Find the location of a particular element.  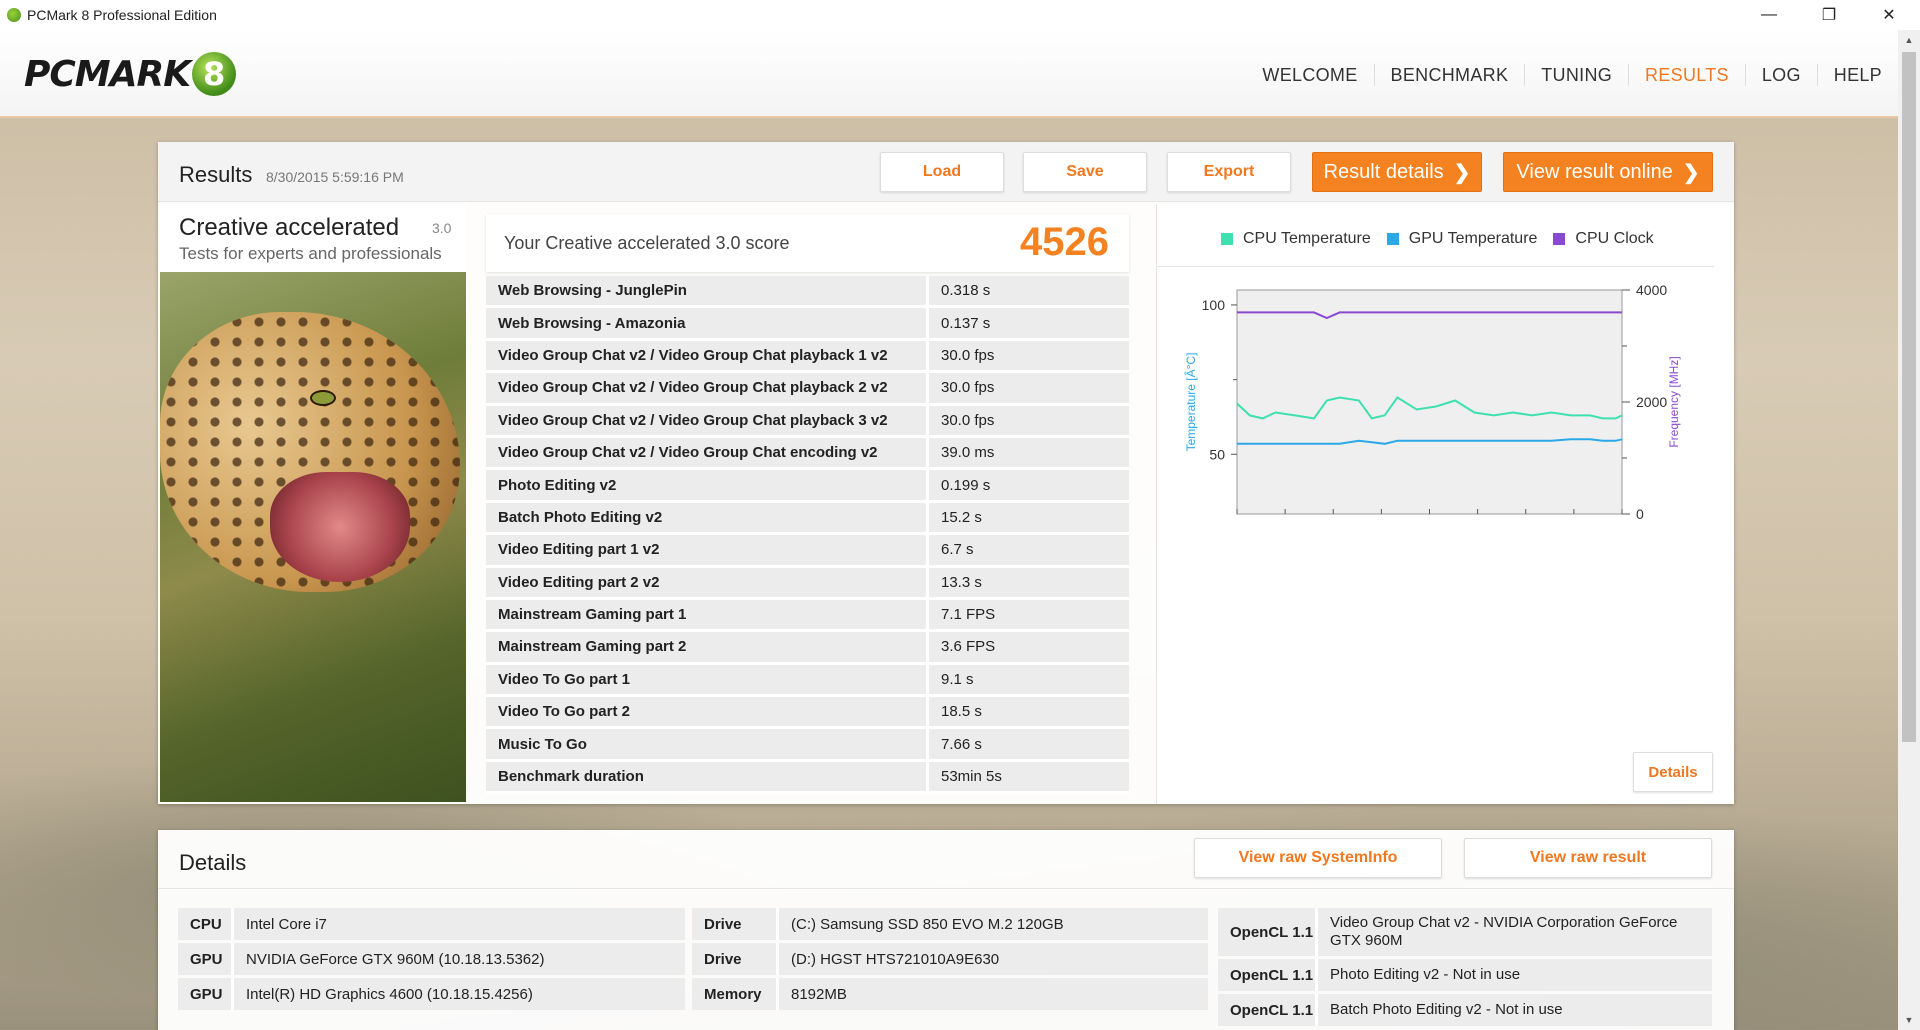

legend-label: GPU Temperature is located at coordinates (1473, 238).